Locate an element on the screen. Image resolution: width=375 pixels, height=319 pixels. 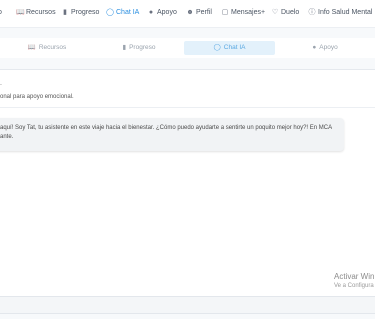
chat-subtitle: onal para apoyo emocional. is located at coordinates (37, 97).